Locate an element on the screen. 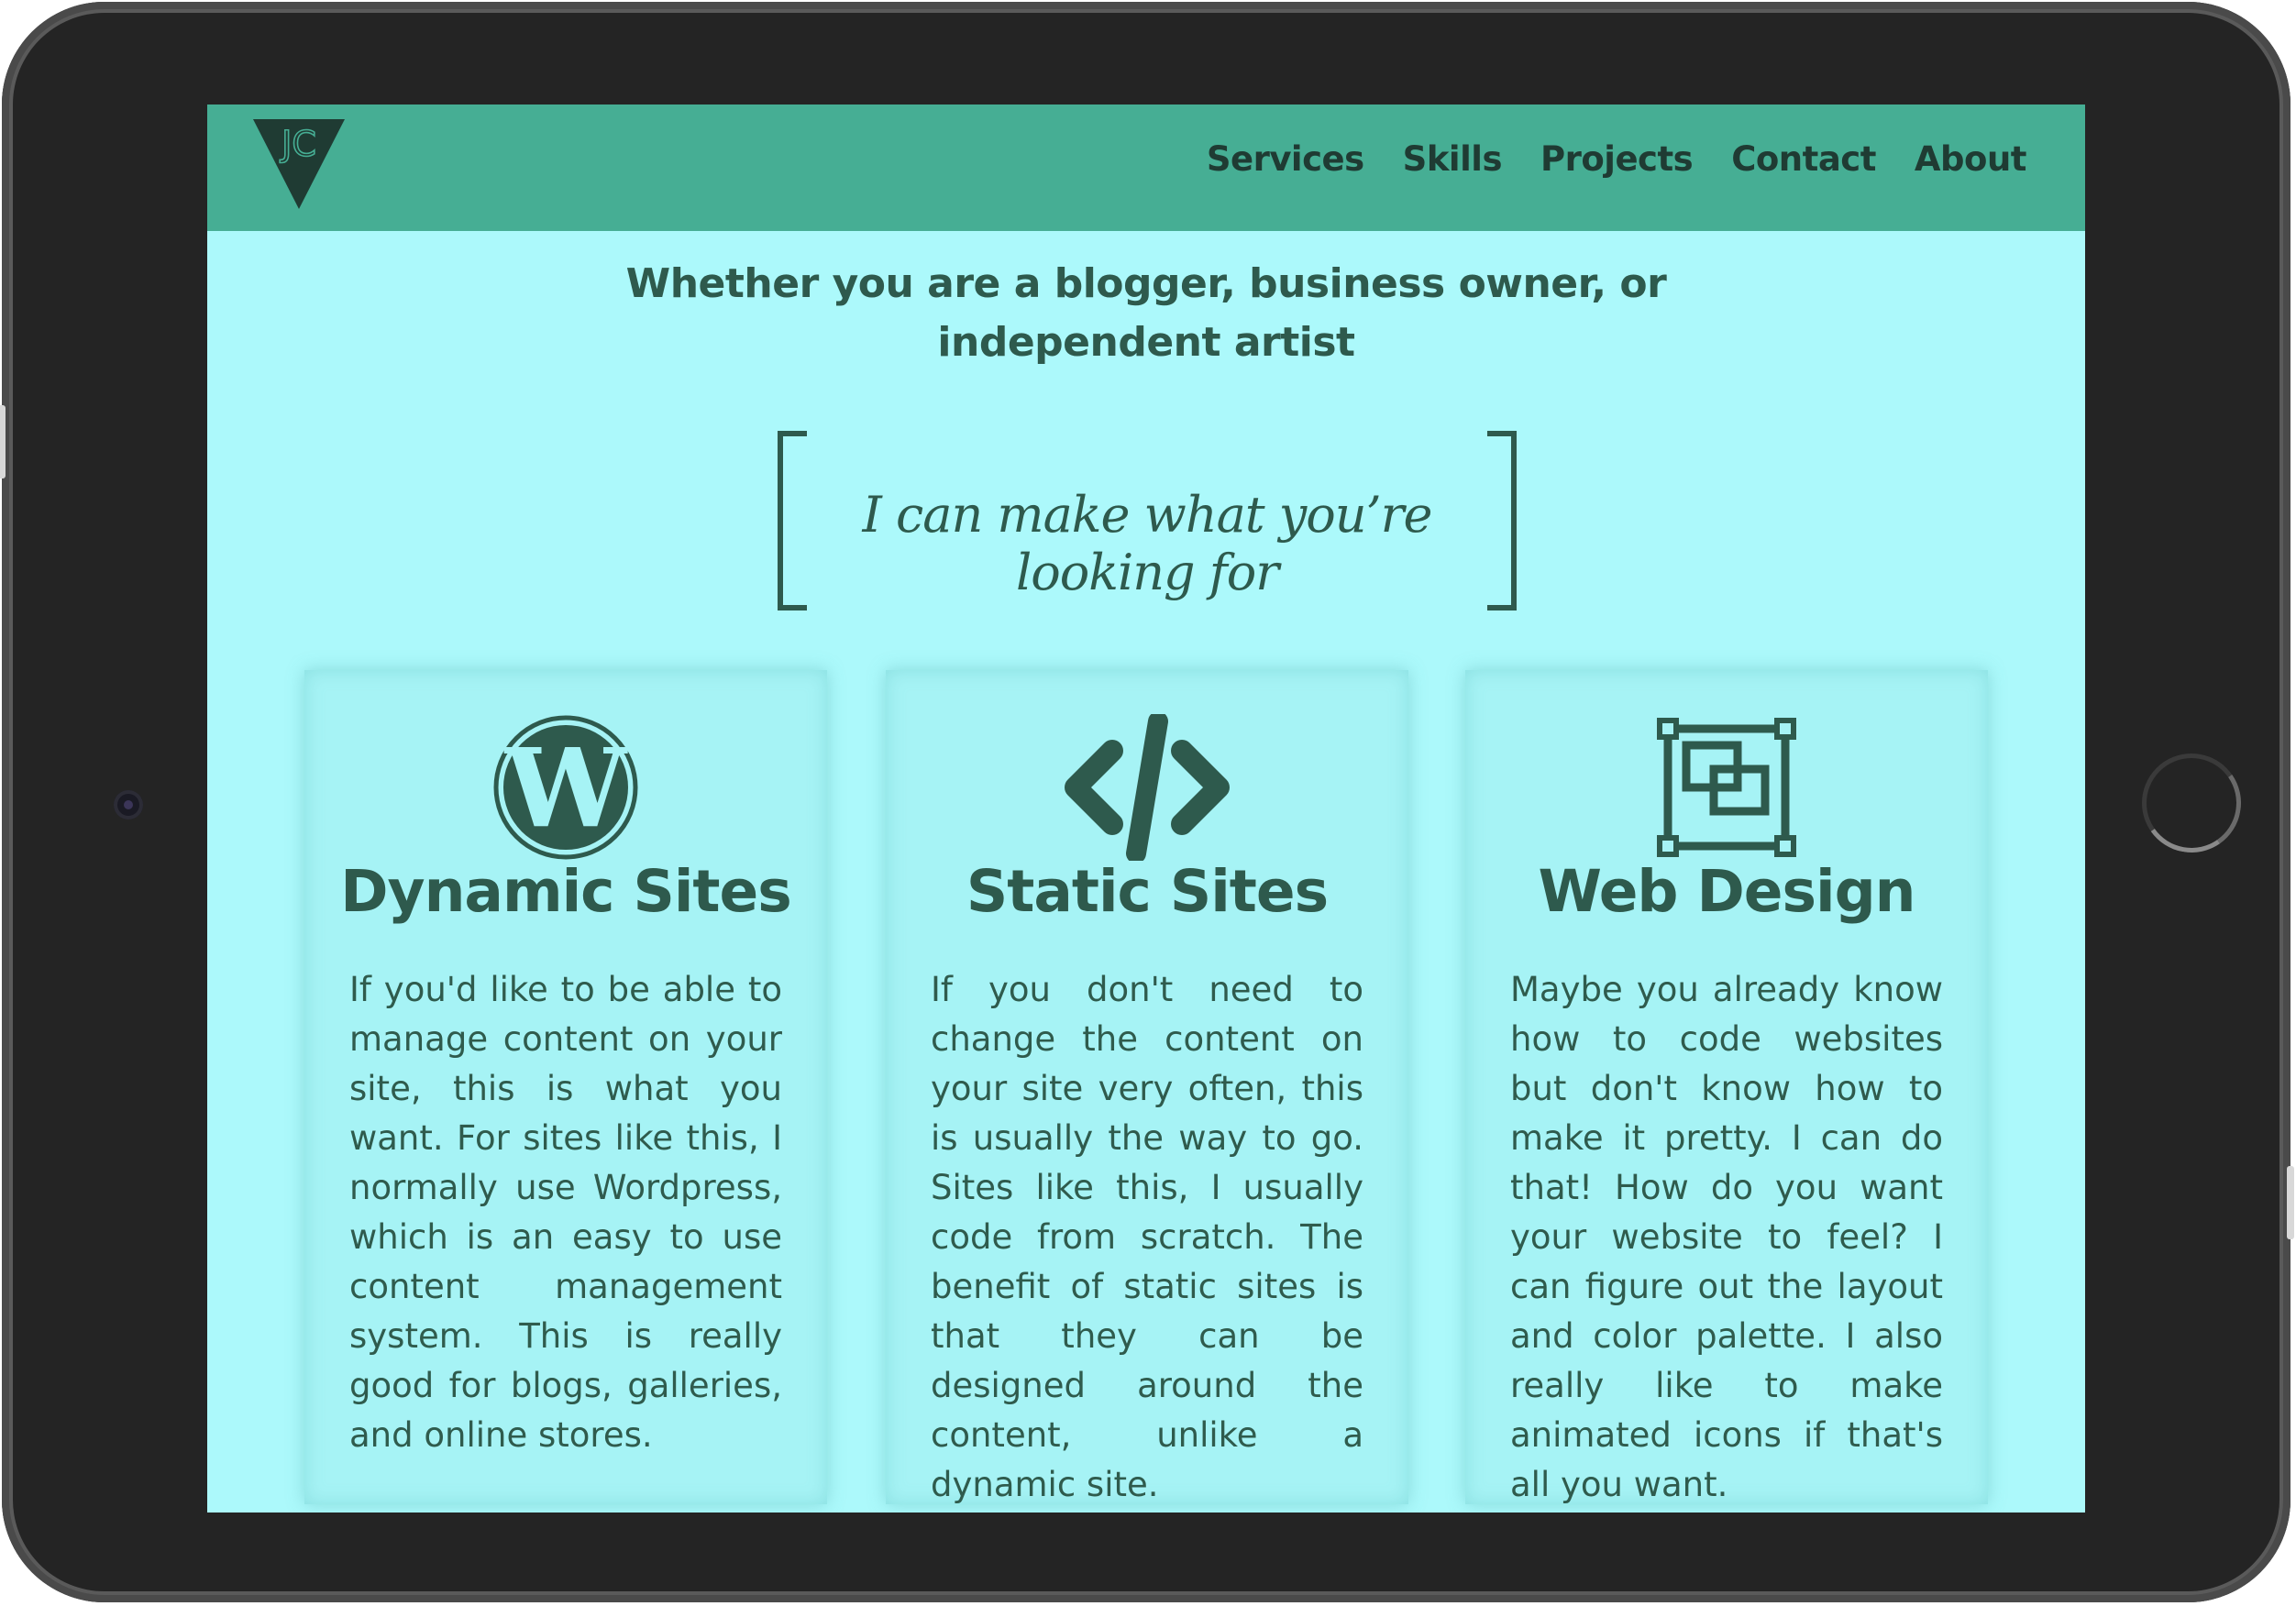  nav-link-projects: Projects is located at coordinates (1617, 159).